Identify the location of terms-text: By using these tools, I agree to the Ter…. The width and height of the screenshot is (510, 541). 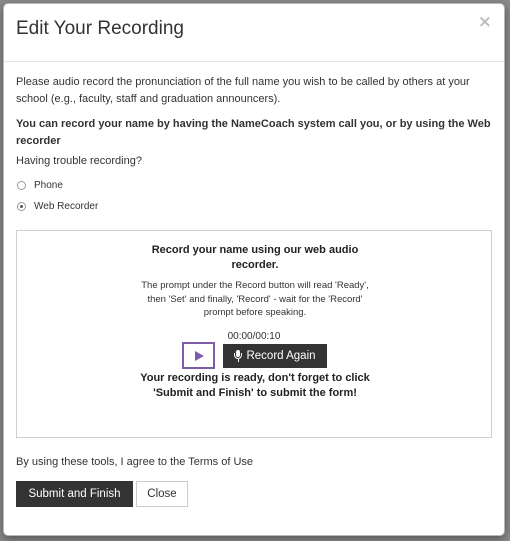
(135, 462).